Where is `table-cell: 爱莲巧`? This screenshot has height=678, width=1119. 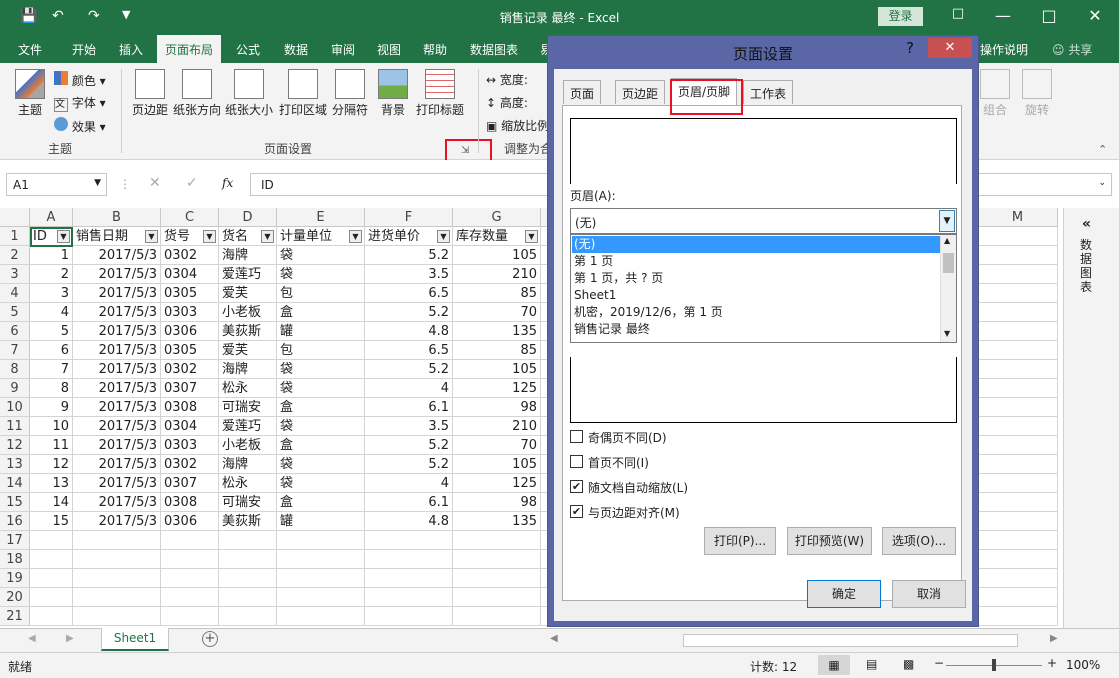 table-cell: 爱莲巧 is located at coordinates (248, 274).